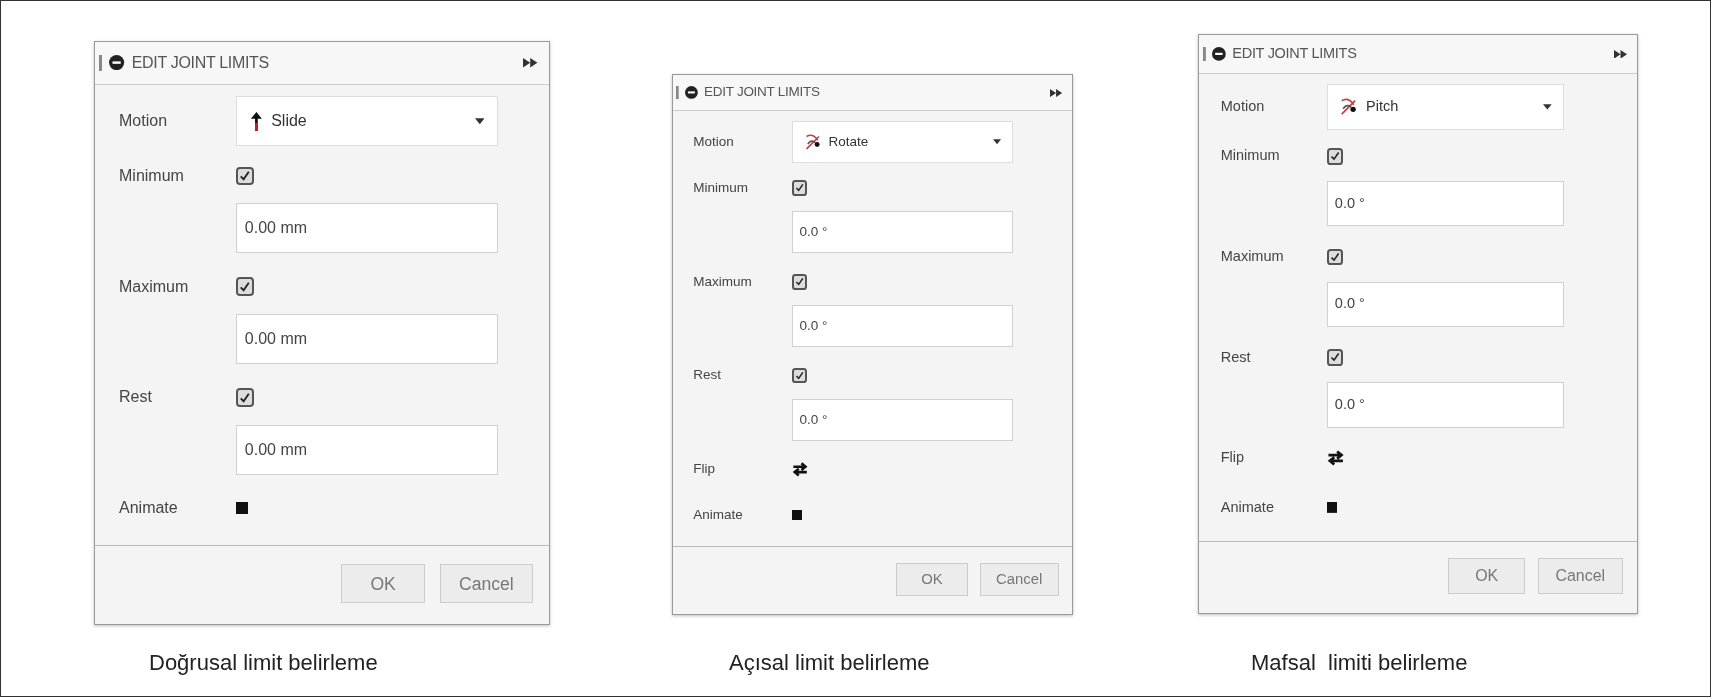  Describe the element at coordinates (1445, 107) in the screenshot. I see `motion-dropdown: Pitch` at that location.